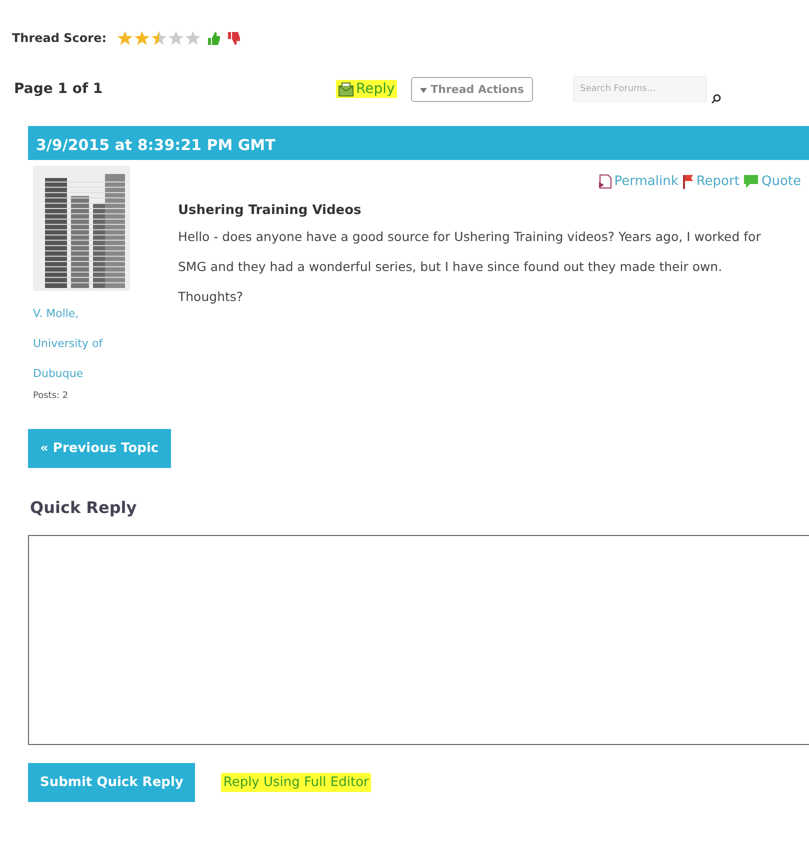 Image resolution: width=809 pixels, height=863 pixels. I want to click on author-link: V. Molle, University of Dubuque, so click(93, 344).